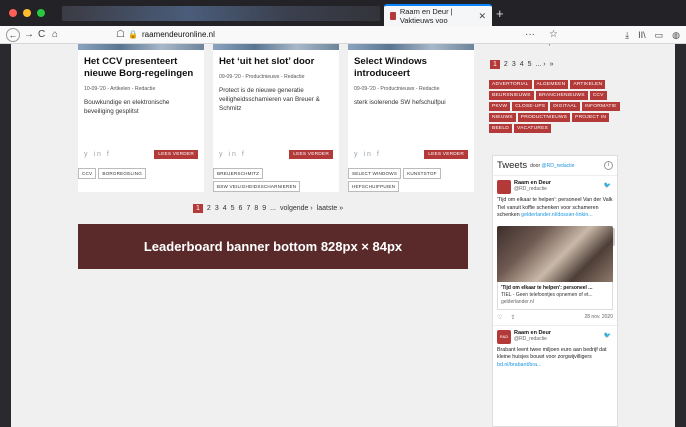 Image resolution: width=686 pixels, height=427 pixels. What do you see at coordinates (510, 84) in the screenshot?
I see `category-tag: ADVERTORIAL` at bounding box center [510, 84].